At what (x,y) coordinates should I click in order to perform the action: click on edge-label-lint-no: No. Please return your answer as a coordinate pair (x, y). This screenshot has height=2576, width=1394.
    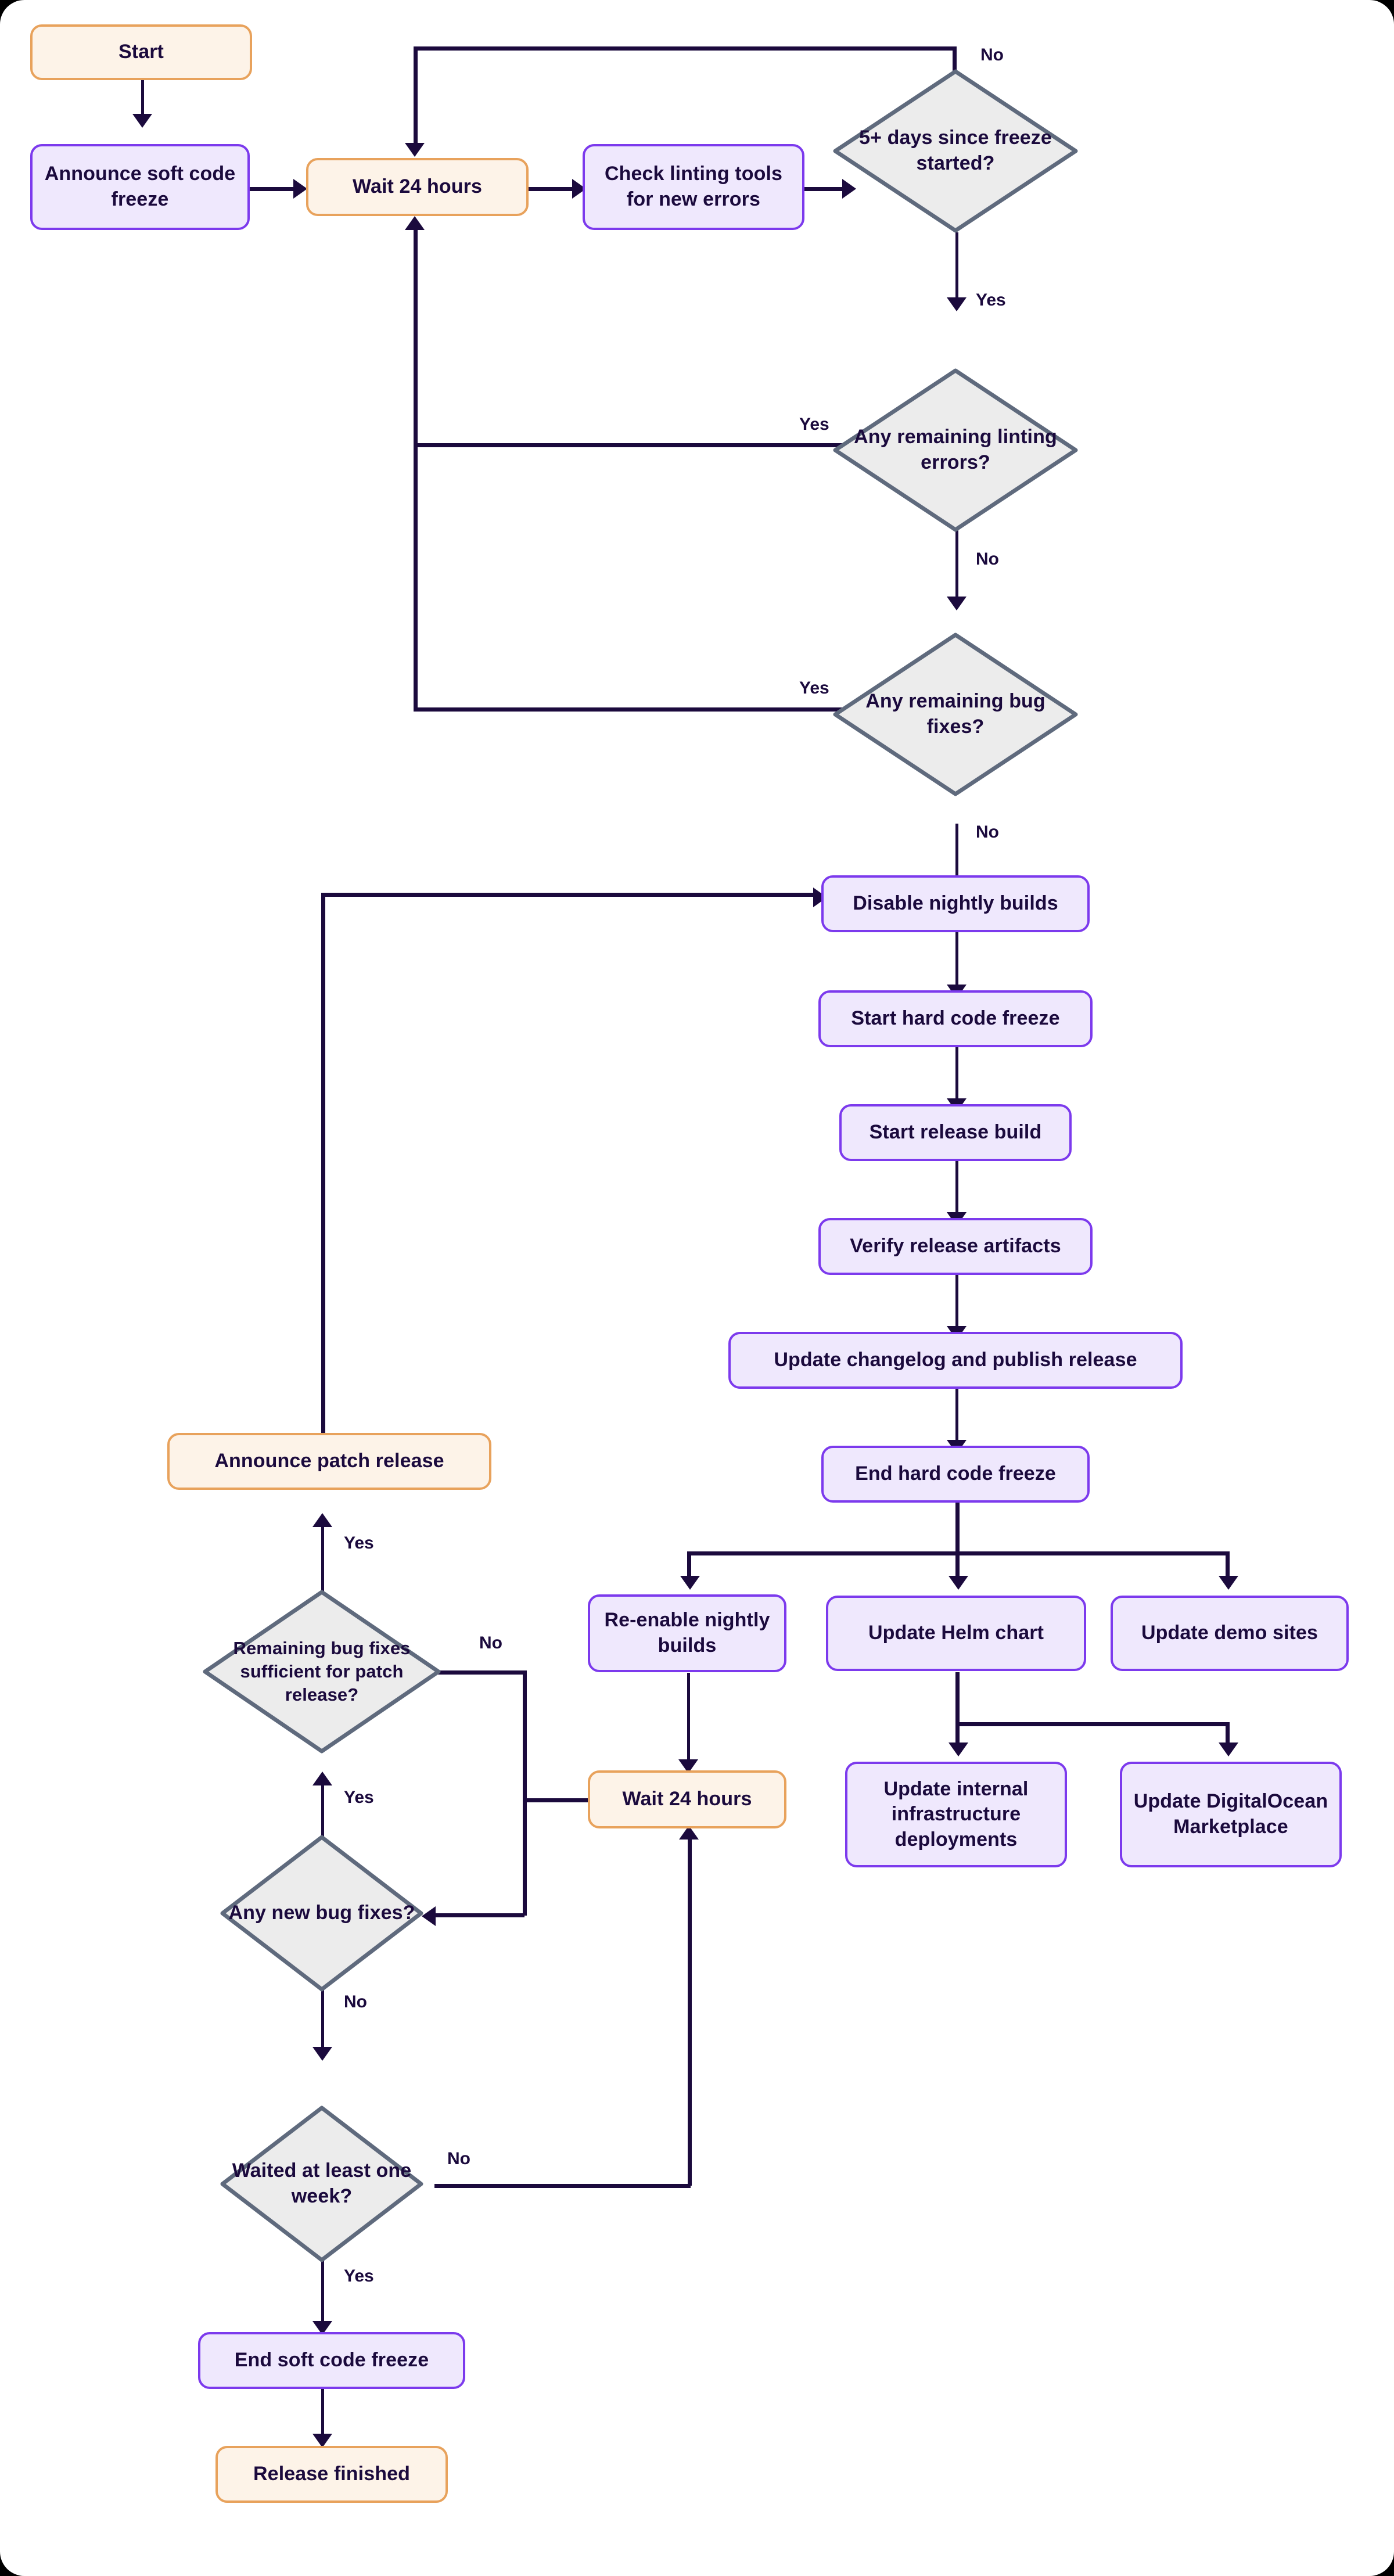
    Looking at the image, I should click on (987, 559).